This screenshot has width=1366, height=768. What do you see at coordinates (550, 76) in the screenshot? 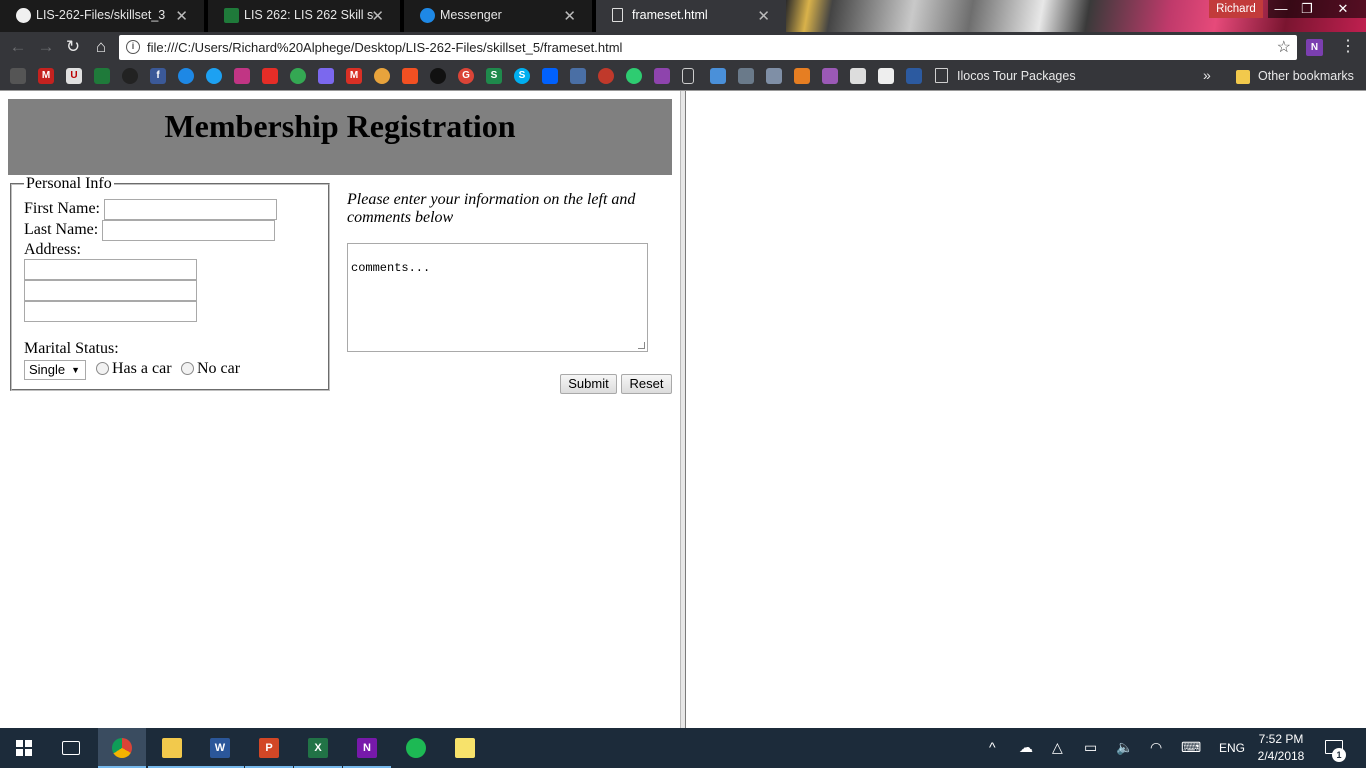
I see `dropbox-icon` at bounding box center [550, 76].